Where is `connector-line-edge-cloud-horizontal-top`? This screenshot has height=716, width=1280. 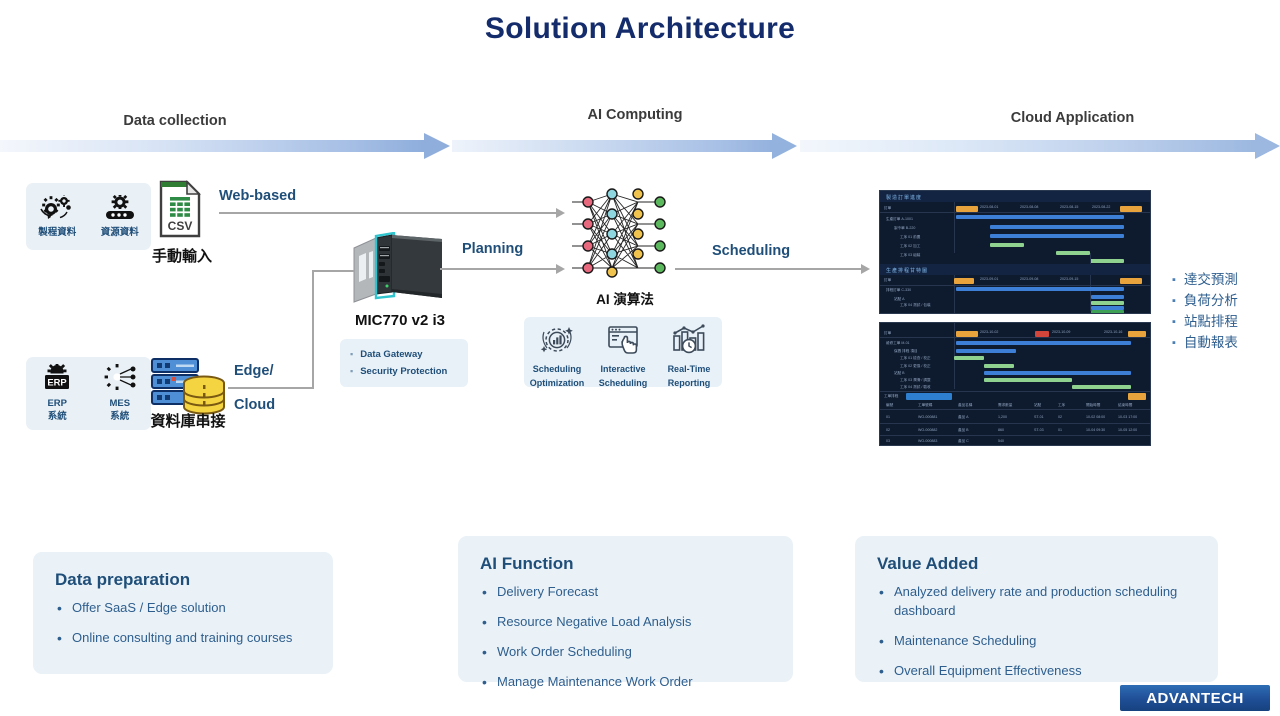 connector-line-edge-cloud-horizontal-top is located at coordinates (333, 271).